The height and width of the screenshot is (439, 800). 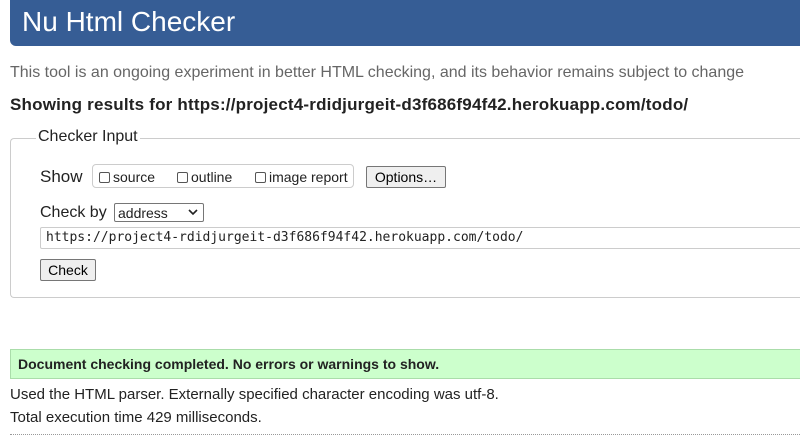 What do you see at coordinates (193, 213) in the screenshot?
I see `chevron-down-icon` at bounding box center [193, 213].